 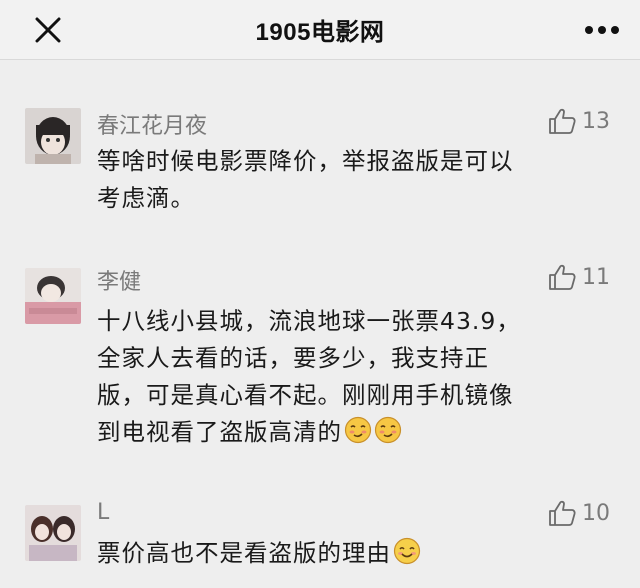 I want to click on comment-line: 版，可是真心看不起。刚刚用手机镜像, so click(x=305, y=395).